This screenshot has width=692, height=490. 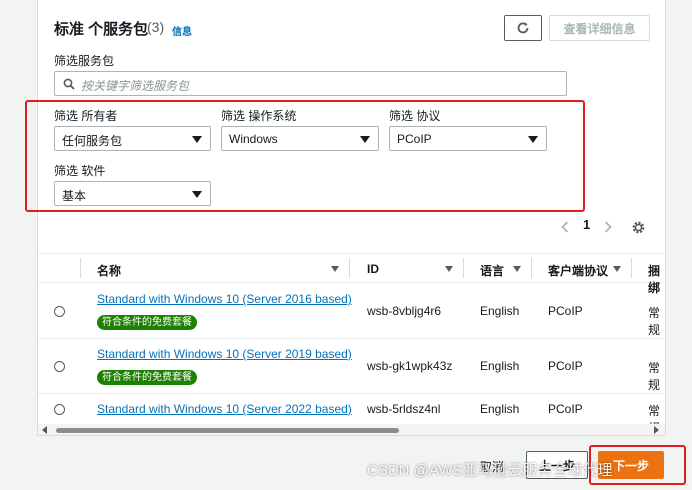 I want to click on table-header: 名称 ID 语言 客户端协议 捆绑, so click(x=351, y=274).